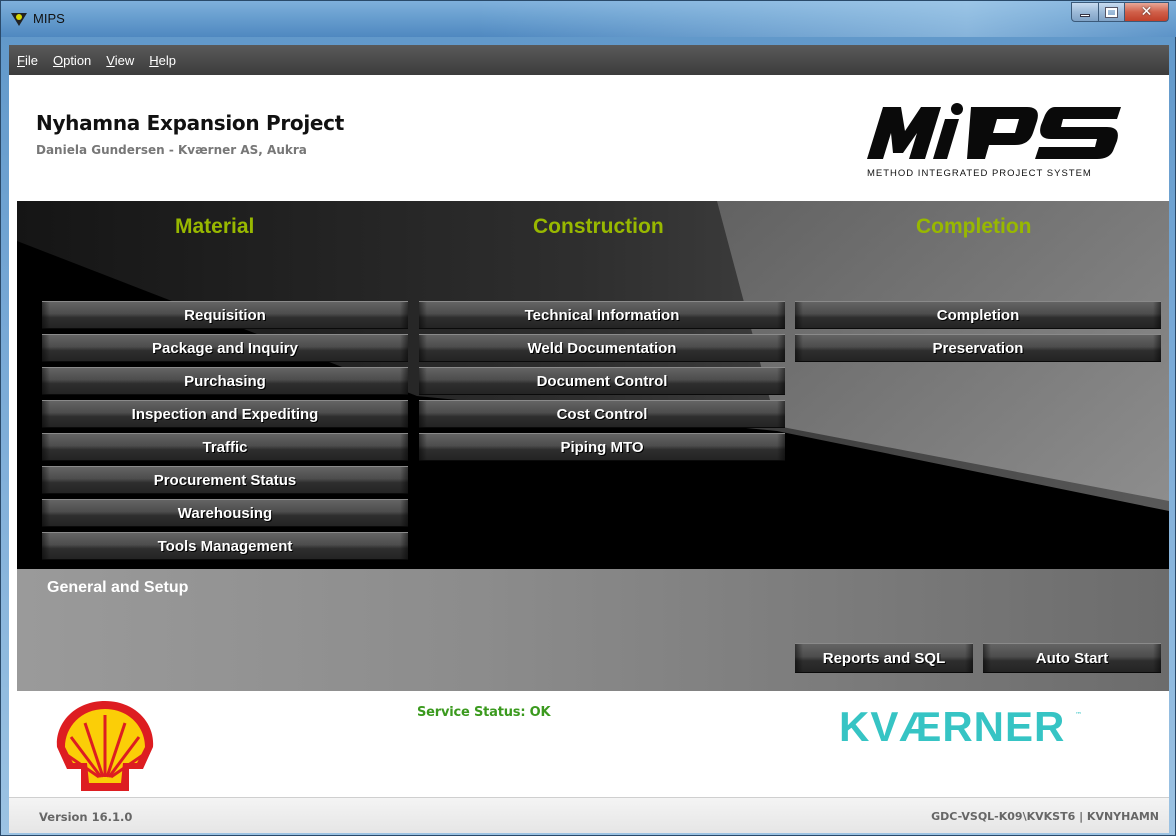  Describe the element at coordinates (602, 414) in the screenshot. I see `cost-control-button: Cost Control` at that location.